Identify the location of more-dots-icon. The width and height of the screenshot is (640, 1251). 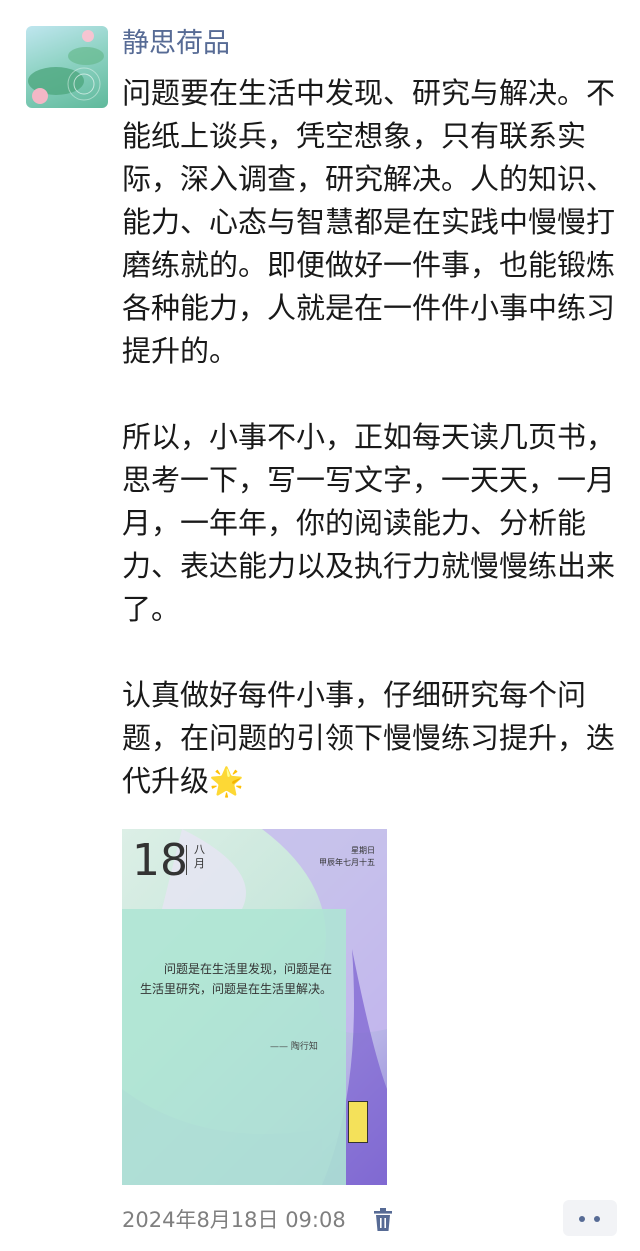
(590, 1218).